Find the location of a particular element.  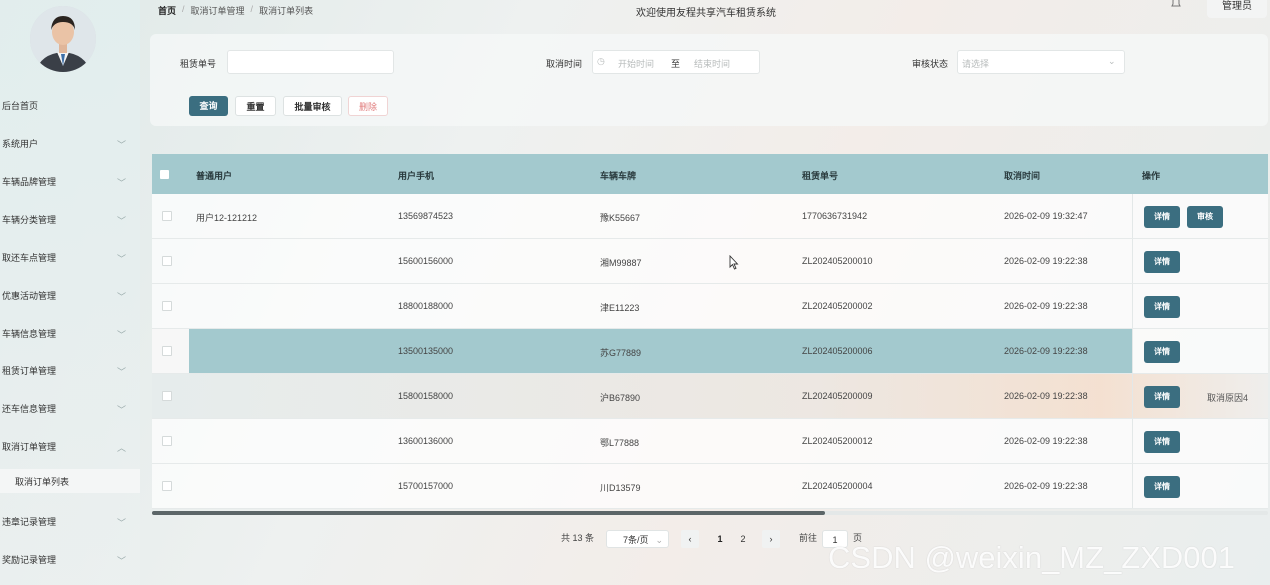

col-cancel-time: 取消时间 is located at coordinates (1022, 175).